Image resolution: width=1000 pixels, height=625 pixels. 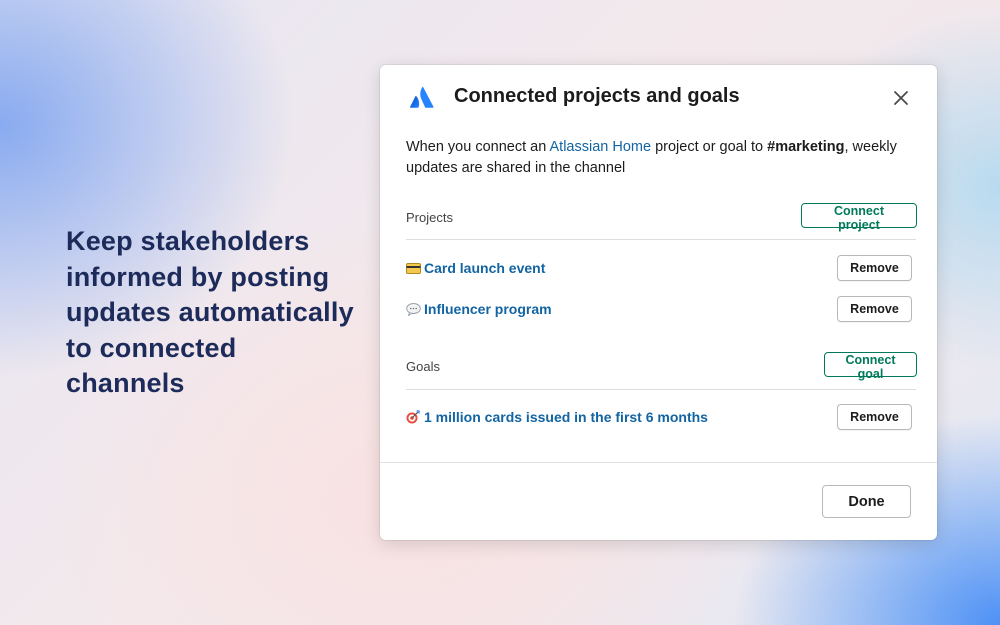 What do you see at coordinates (484, 268) in the screenshot?
I see `project-link-card-launch-event: Card launch event` at bounding box center [484, 268].